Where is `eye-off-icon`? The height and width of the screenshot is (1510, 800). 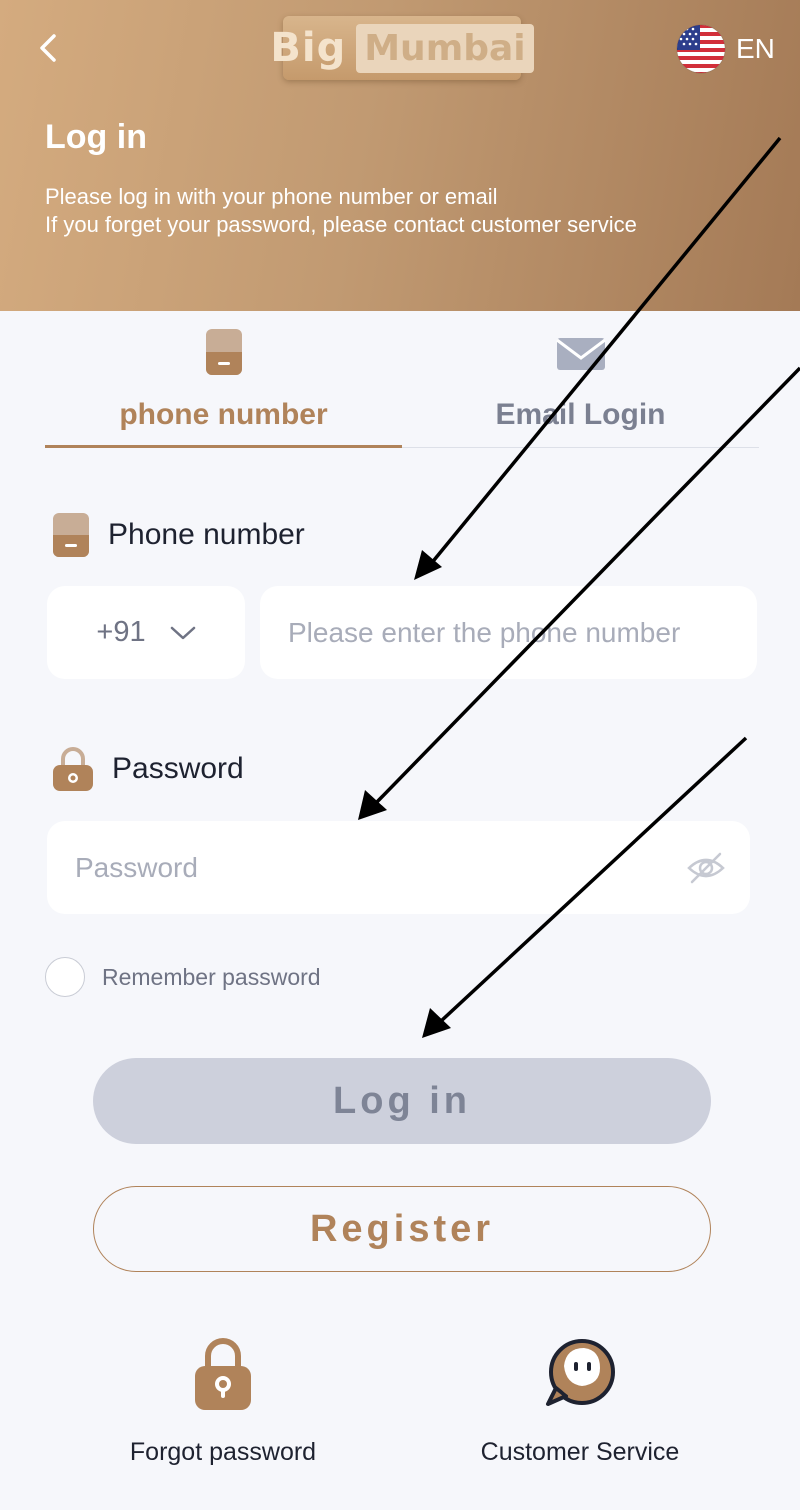
eye-off-icon is located at coordinates (706, 868).